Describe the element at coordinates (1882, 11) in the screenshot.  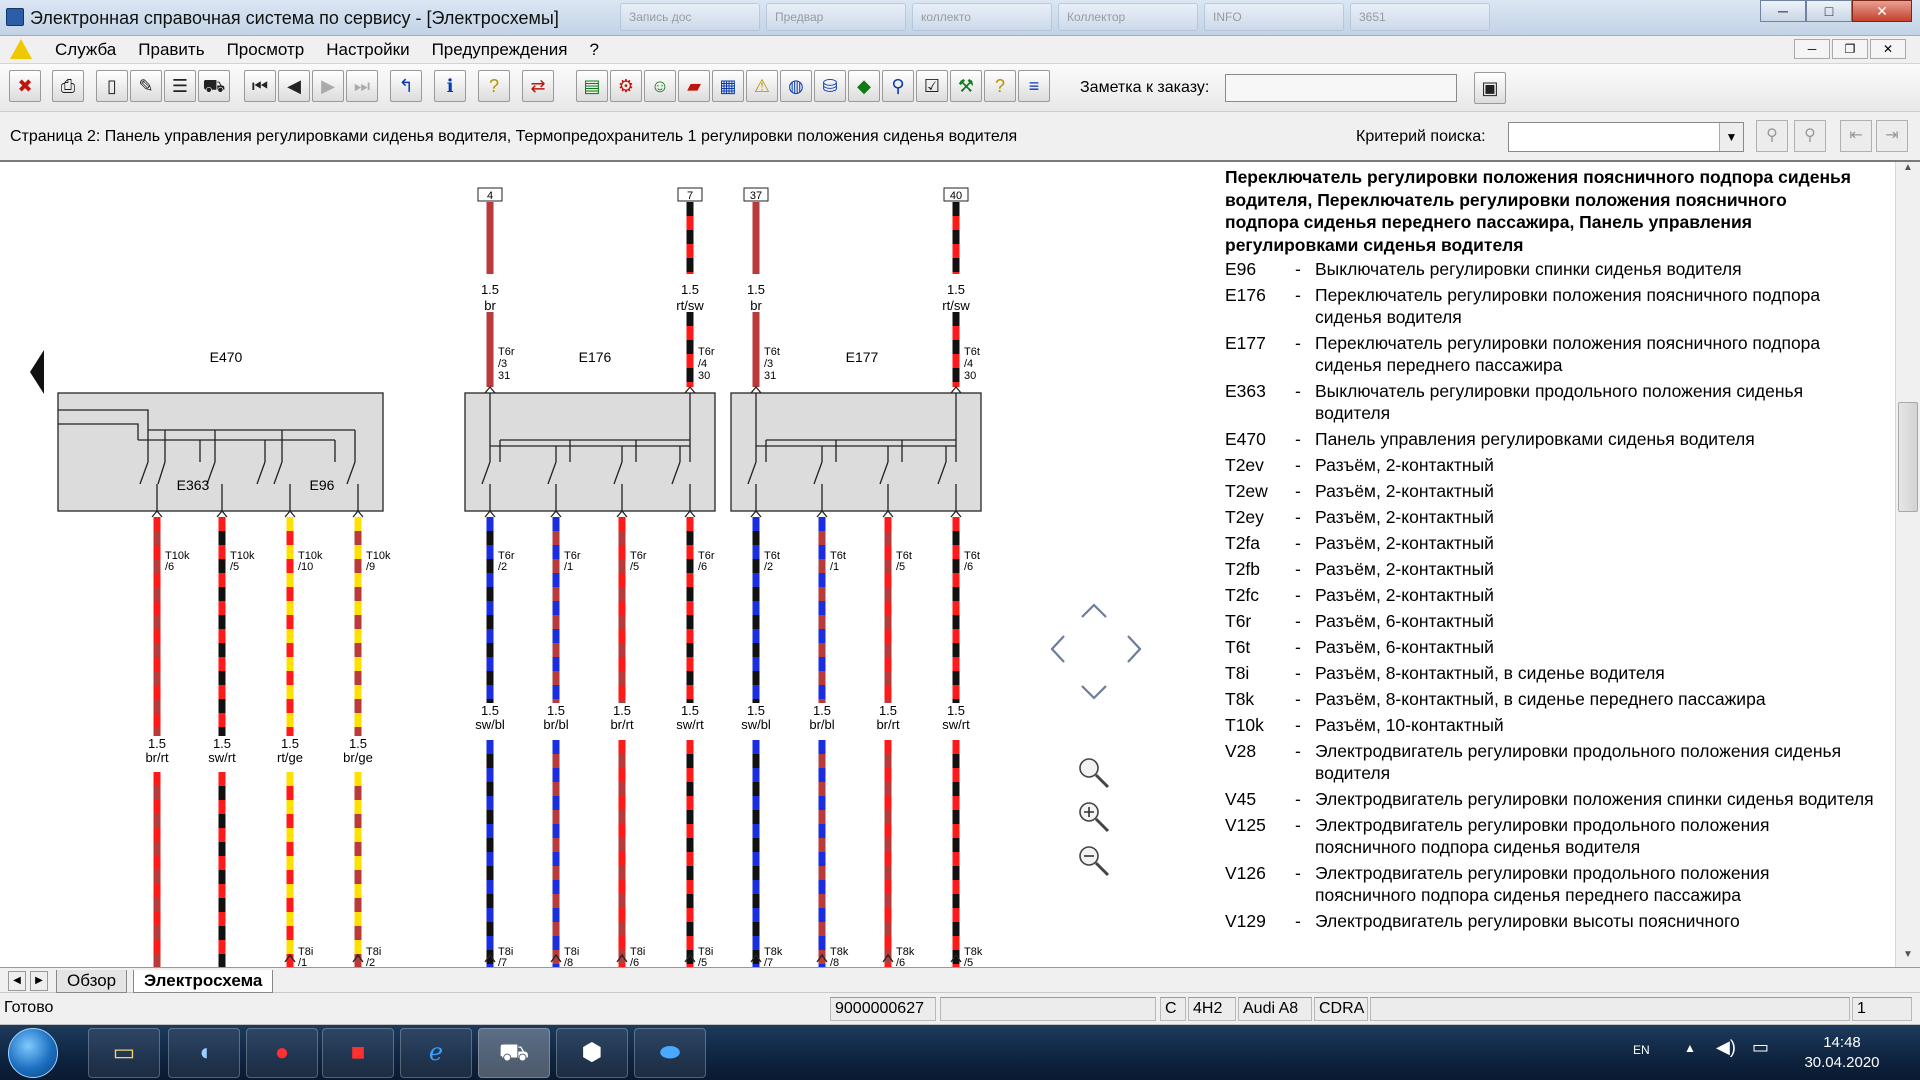
I see `close-button: ✕` at that location.